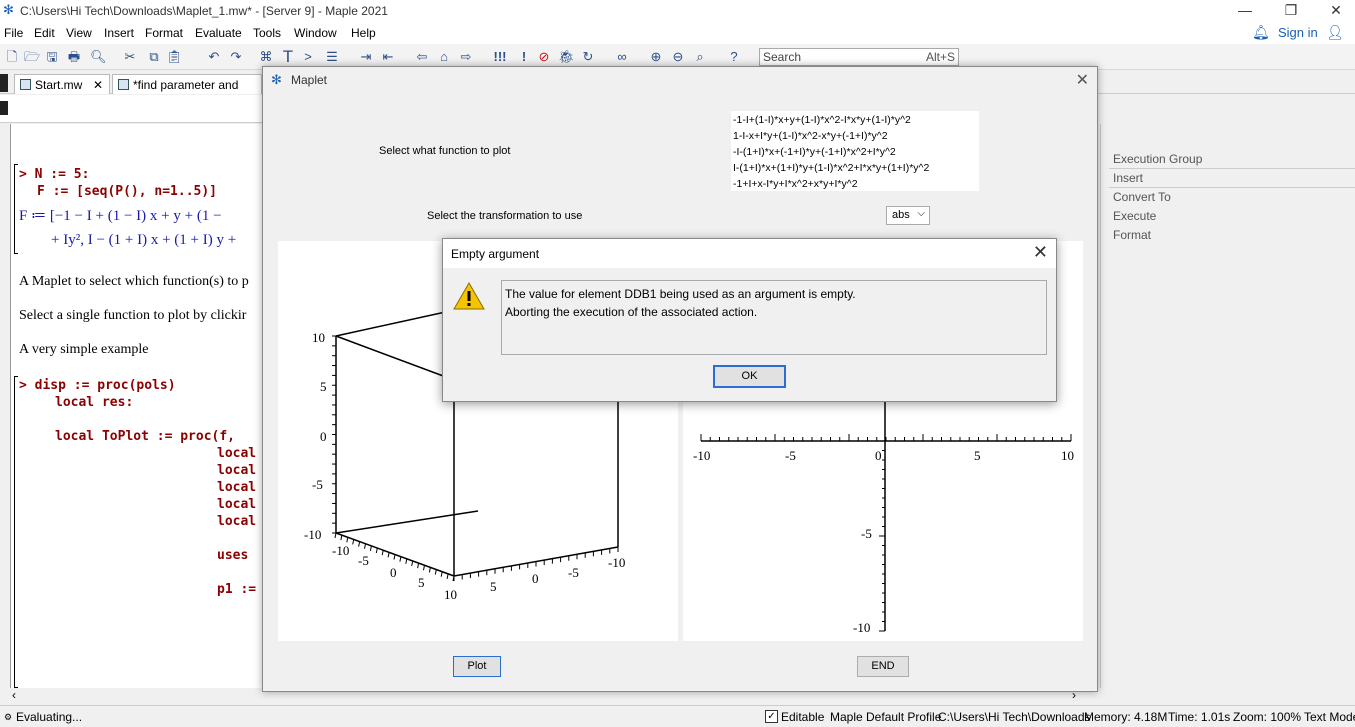  Describe the element at coordinates (4, 108) in the screenshot. I see `collapse-arrow-icon` at that location.